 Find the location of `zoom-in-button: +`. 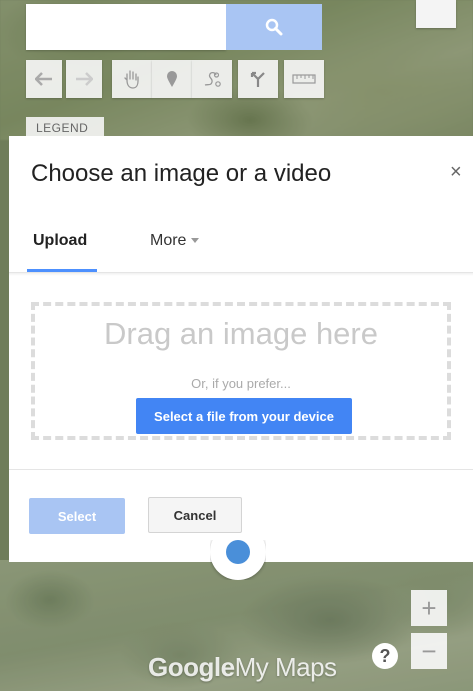

zoom-in-button: + is located at coordinates (429, 608).